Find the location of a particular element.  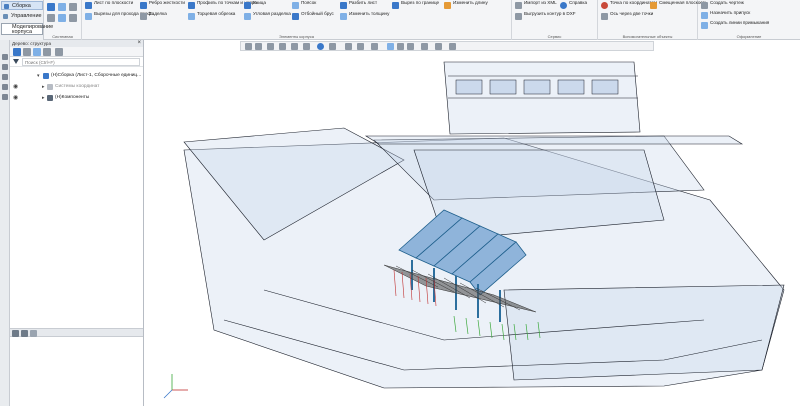

corner-cut-button: Угловая разделка is located at coordinates (267, 16).